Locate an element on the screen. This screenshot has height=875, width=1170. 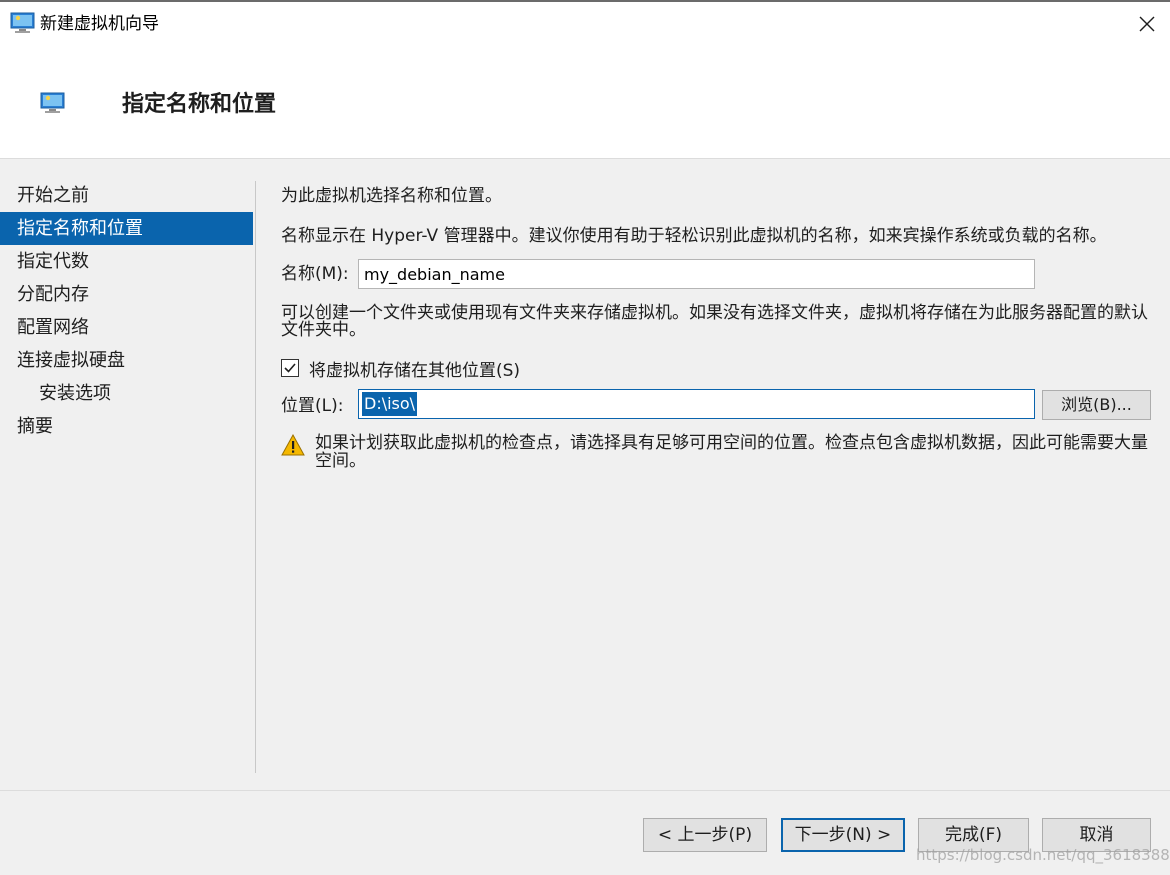
close-icon is located at coordinates (1147, 24).